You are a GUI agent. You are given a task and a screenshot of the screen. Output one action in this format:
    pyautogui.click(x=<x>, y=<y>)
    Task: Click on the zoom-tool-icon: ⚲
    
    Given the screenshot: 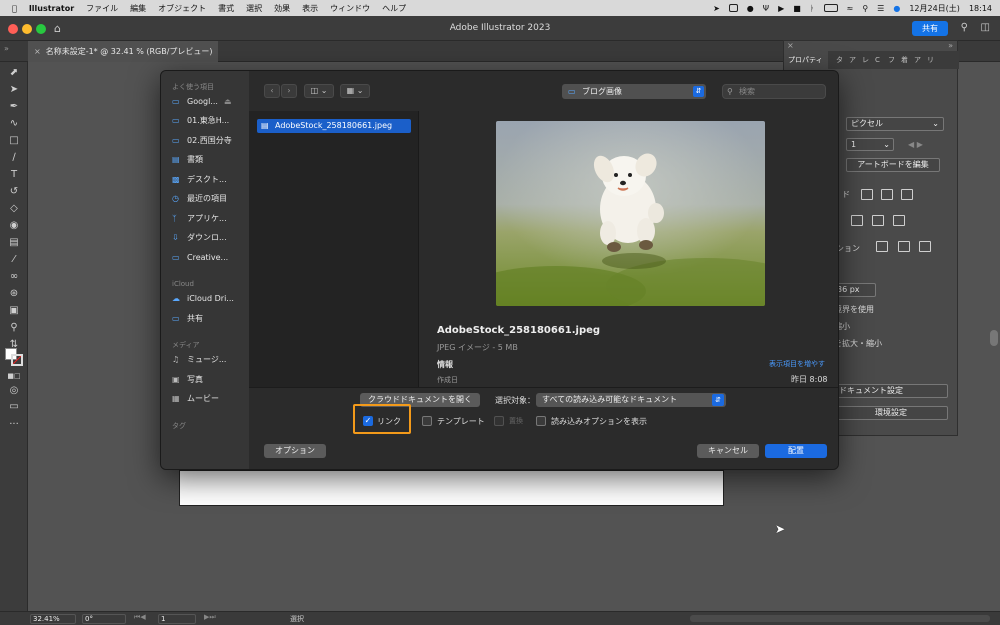 What is the action you would take?
    pyautogui.click(x=14, y=327)
    